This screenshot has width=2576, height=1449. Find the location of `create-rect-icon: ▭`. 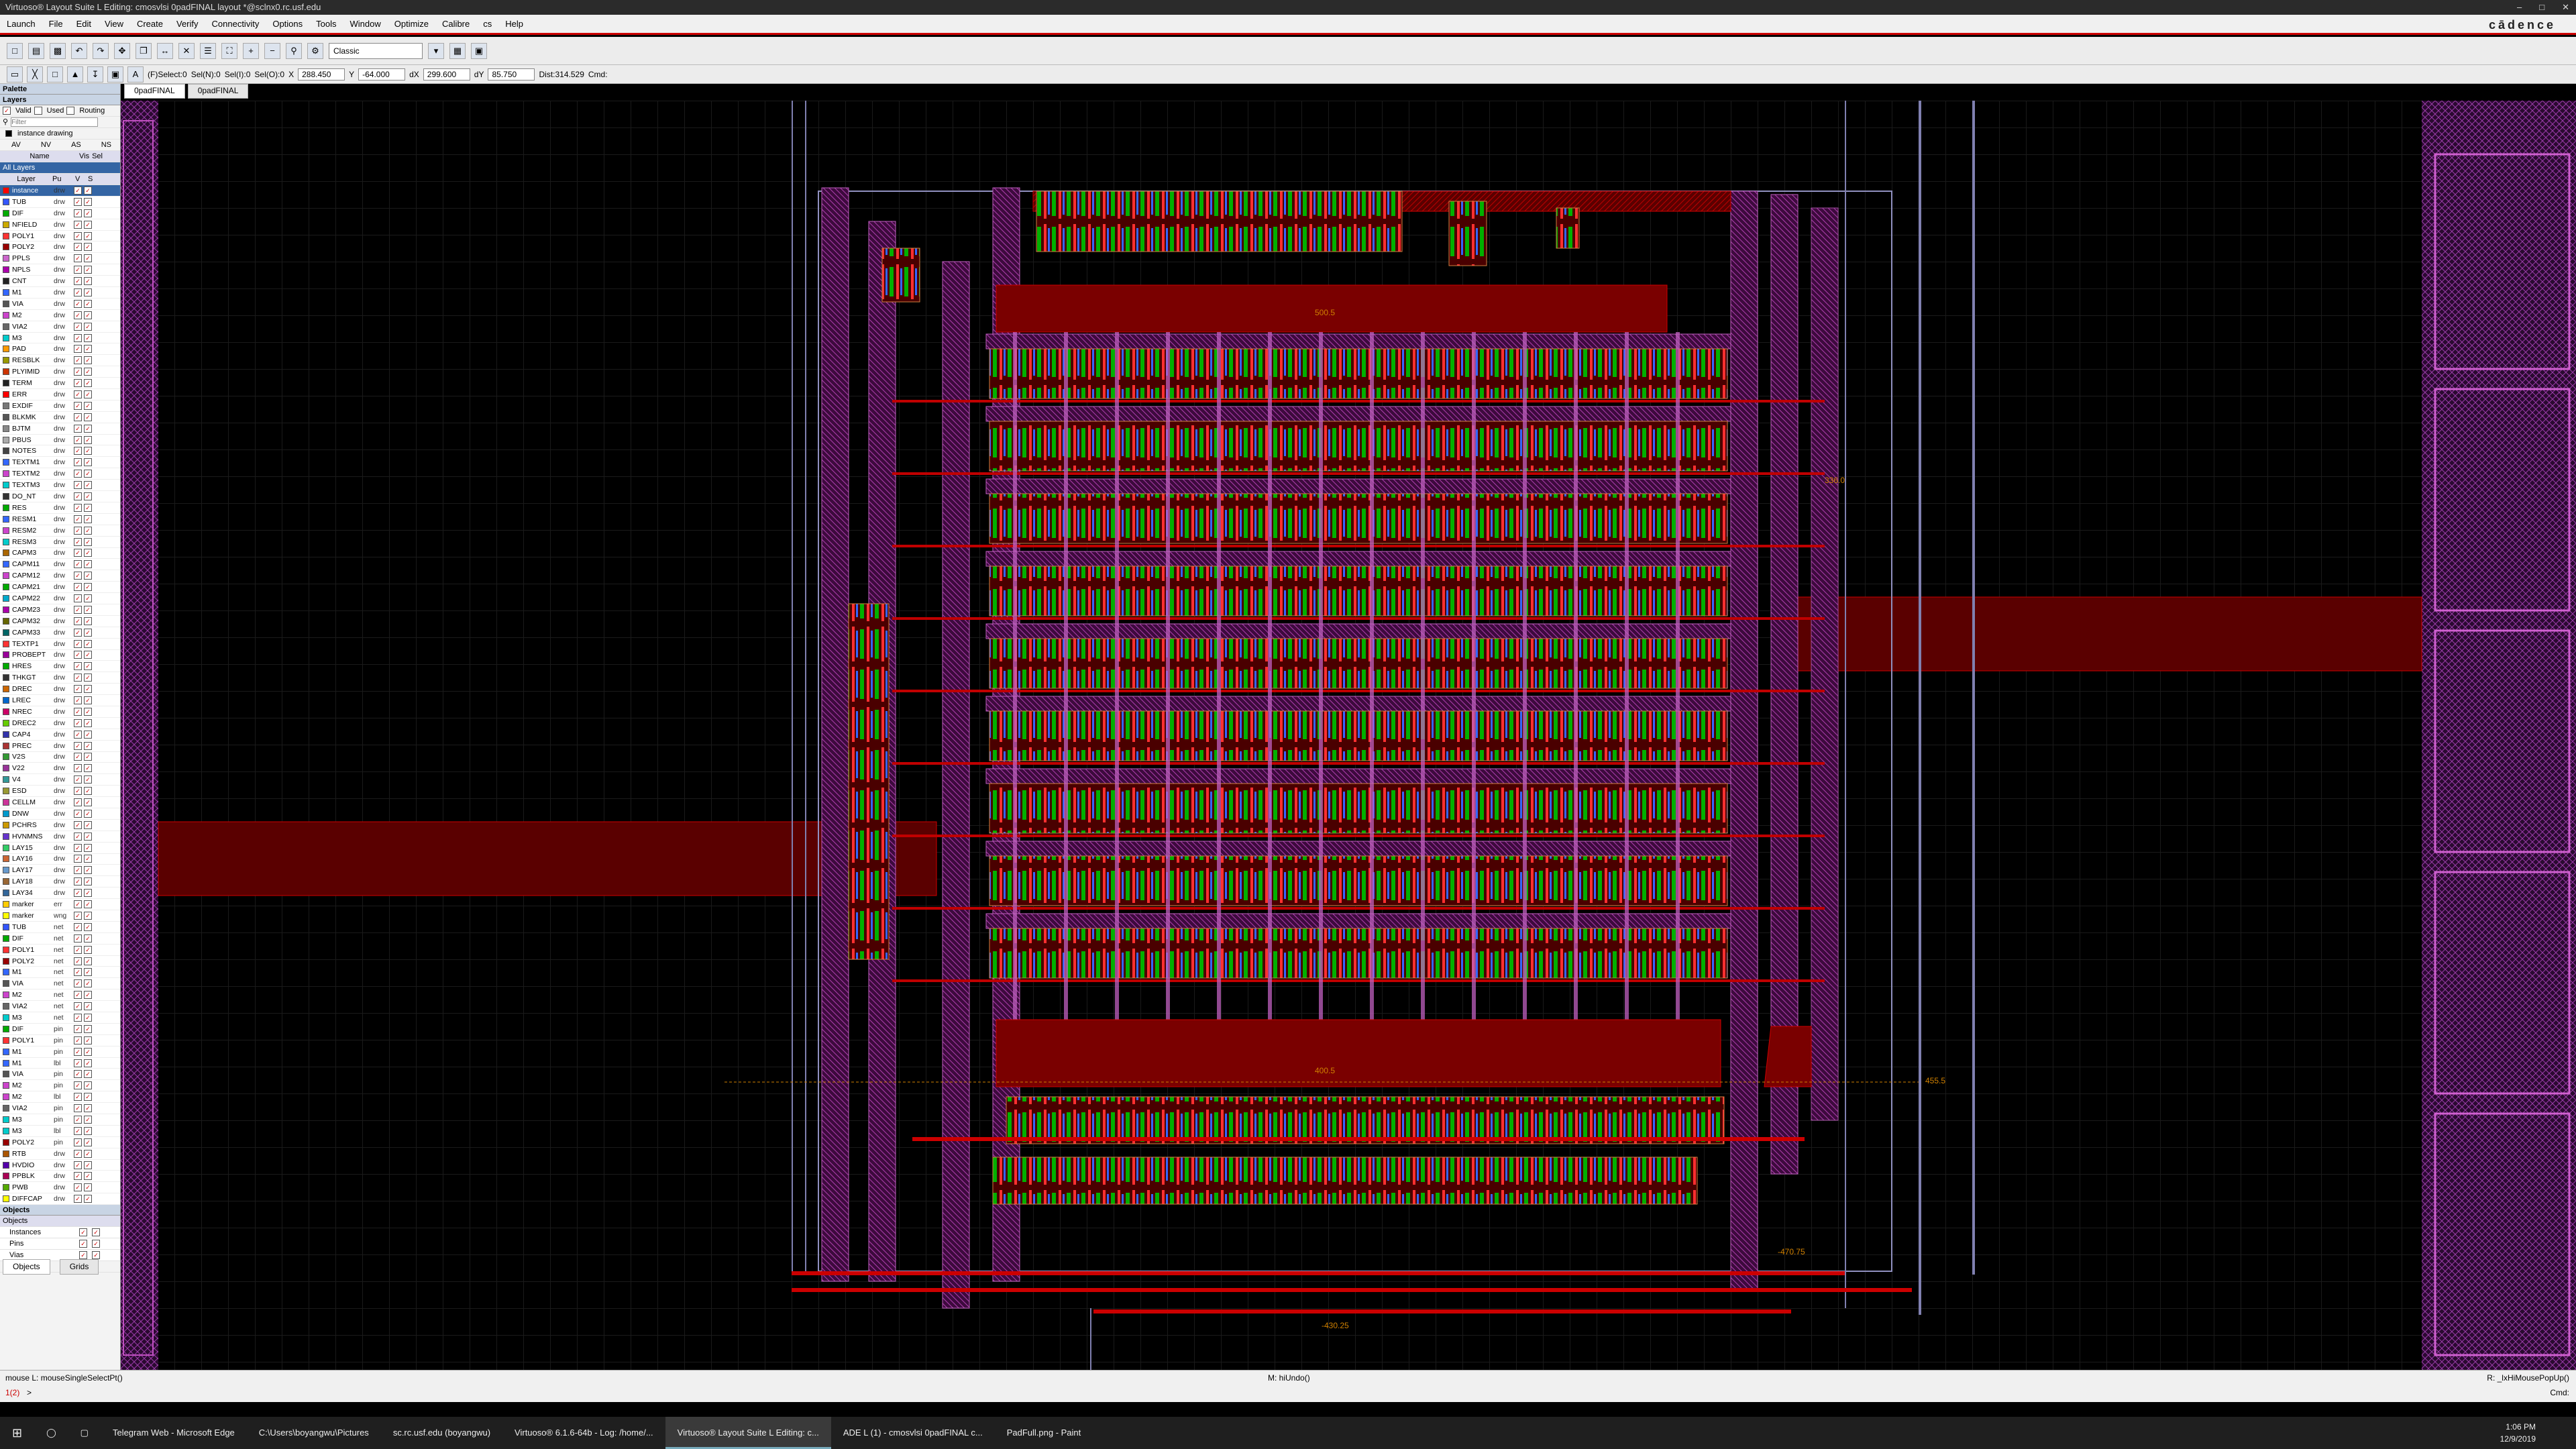

create-rect-icon: ▭ is located at coordinates (15, 74).